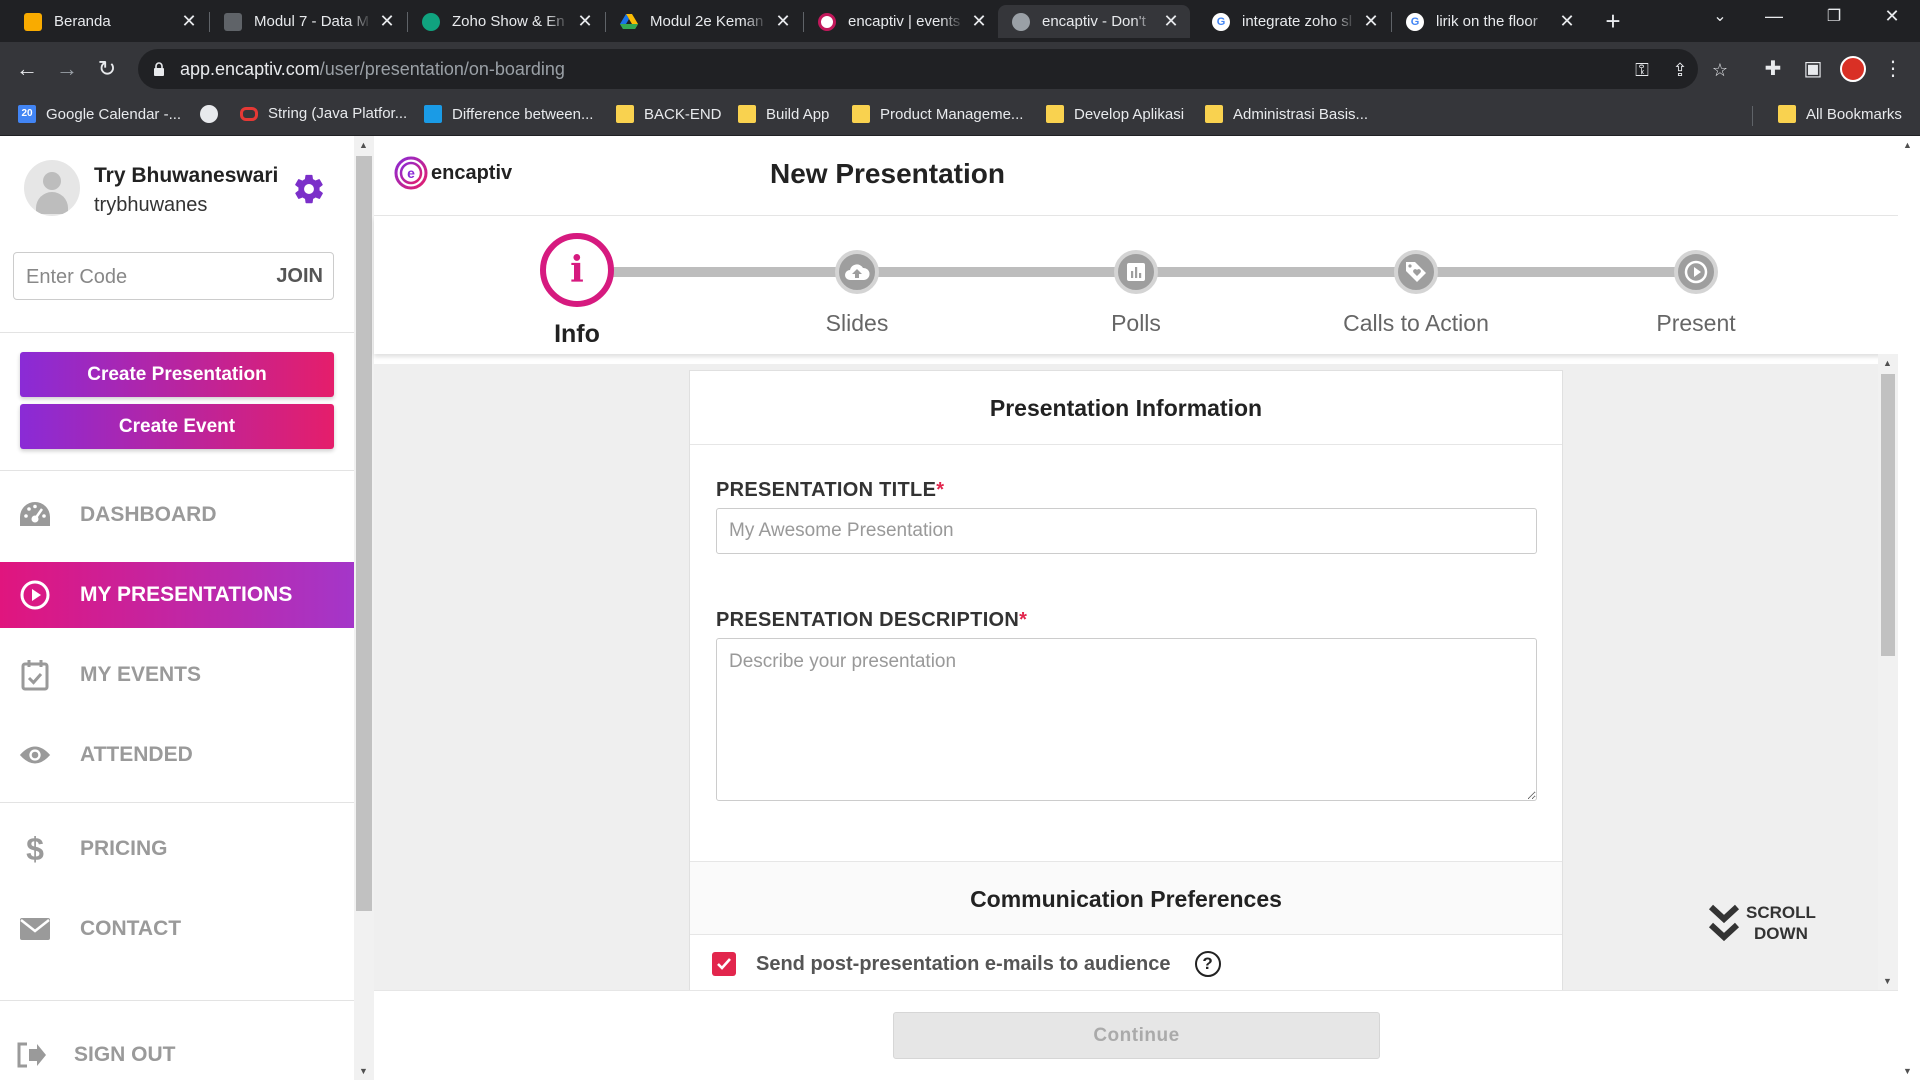 Image resolution: width=1920 pixels, height=1080 pixels. Describe the element at coordinates (1126, 898) in the screenshot. I see `section-heading: Communication Preferences` at that location.